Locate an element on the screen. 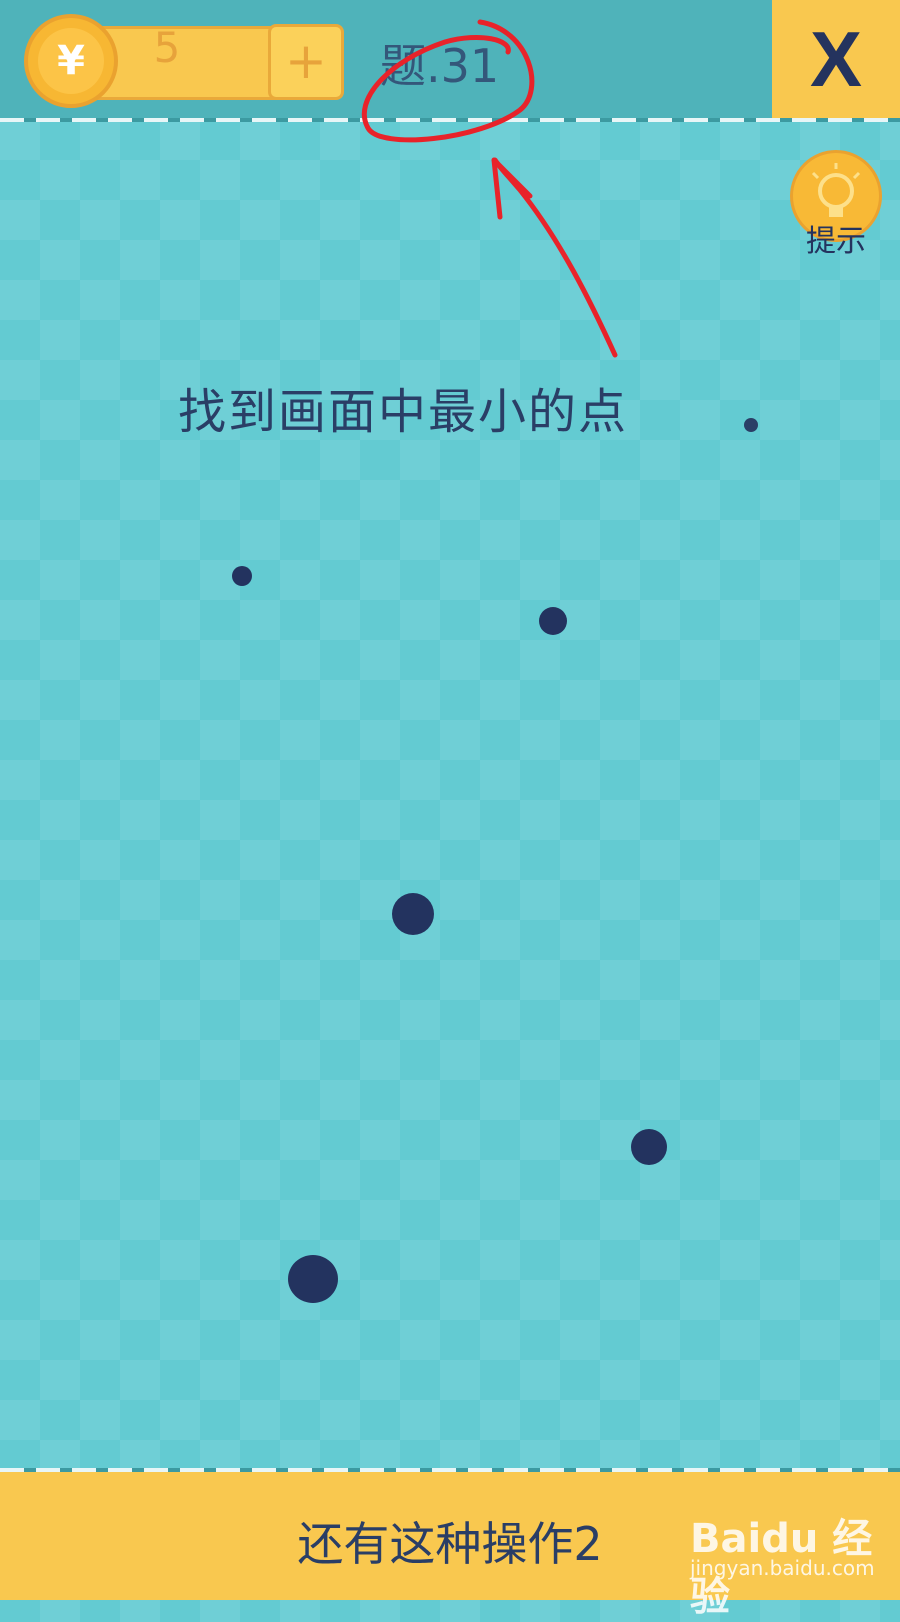 This screenshot has height=1622, width=900. close-icon: X is located at coordinates (836, 59).